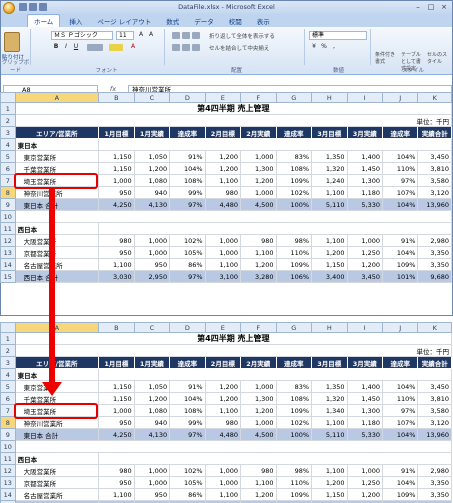  I want to click on italic-icon: I, so click(66, 47).